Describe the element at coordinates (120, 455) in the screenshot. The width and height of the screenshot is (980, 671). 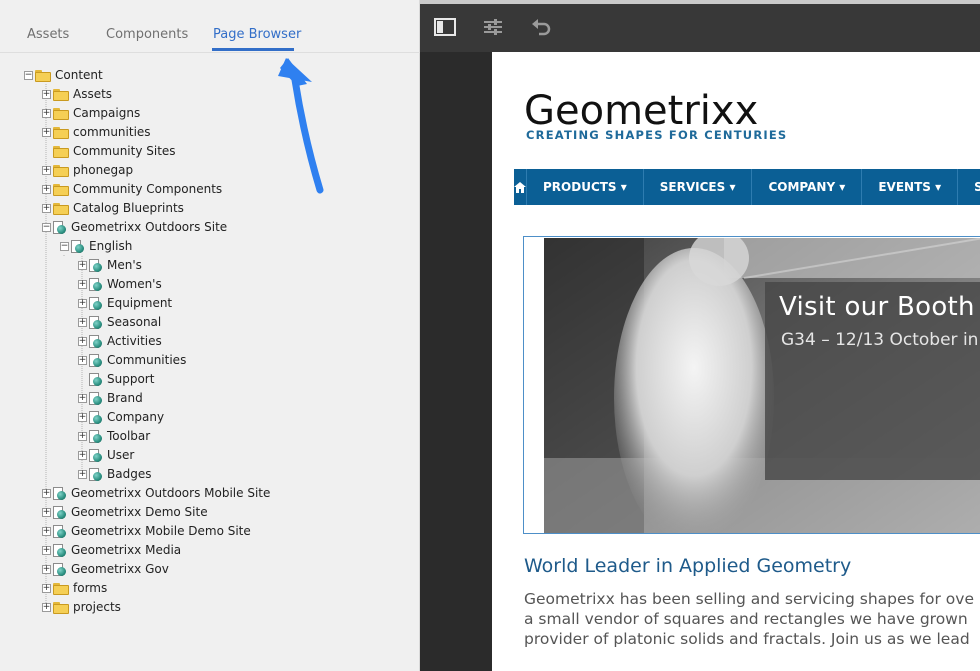
I see `tree-node-label: User` at that location.